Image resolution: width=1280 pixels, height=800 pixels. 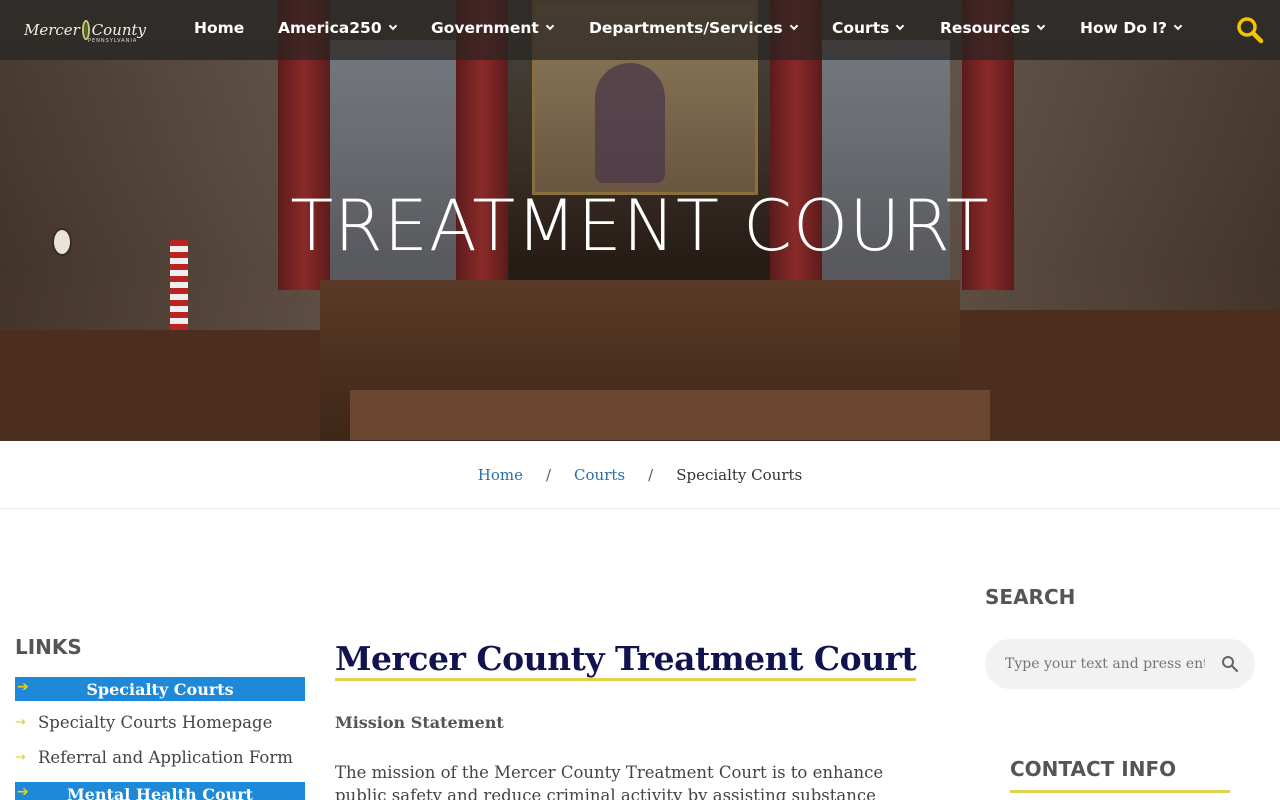 I want to click on site-logo: Mercer County PENNSYLVANIA, so click(x=85, y=30).